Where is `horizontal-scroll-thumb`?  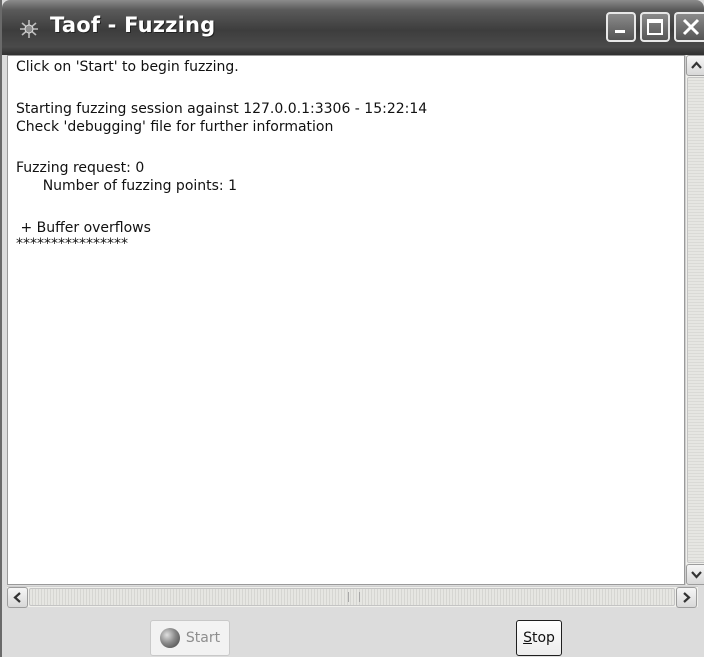
horizontal-scroll-thumb is located at coordinates (352, 597).